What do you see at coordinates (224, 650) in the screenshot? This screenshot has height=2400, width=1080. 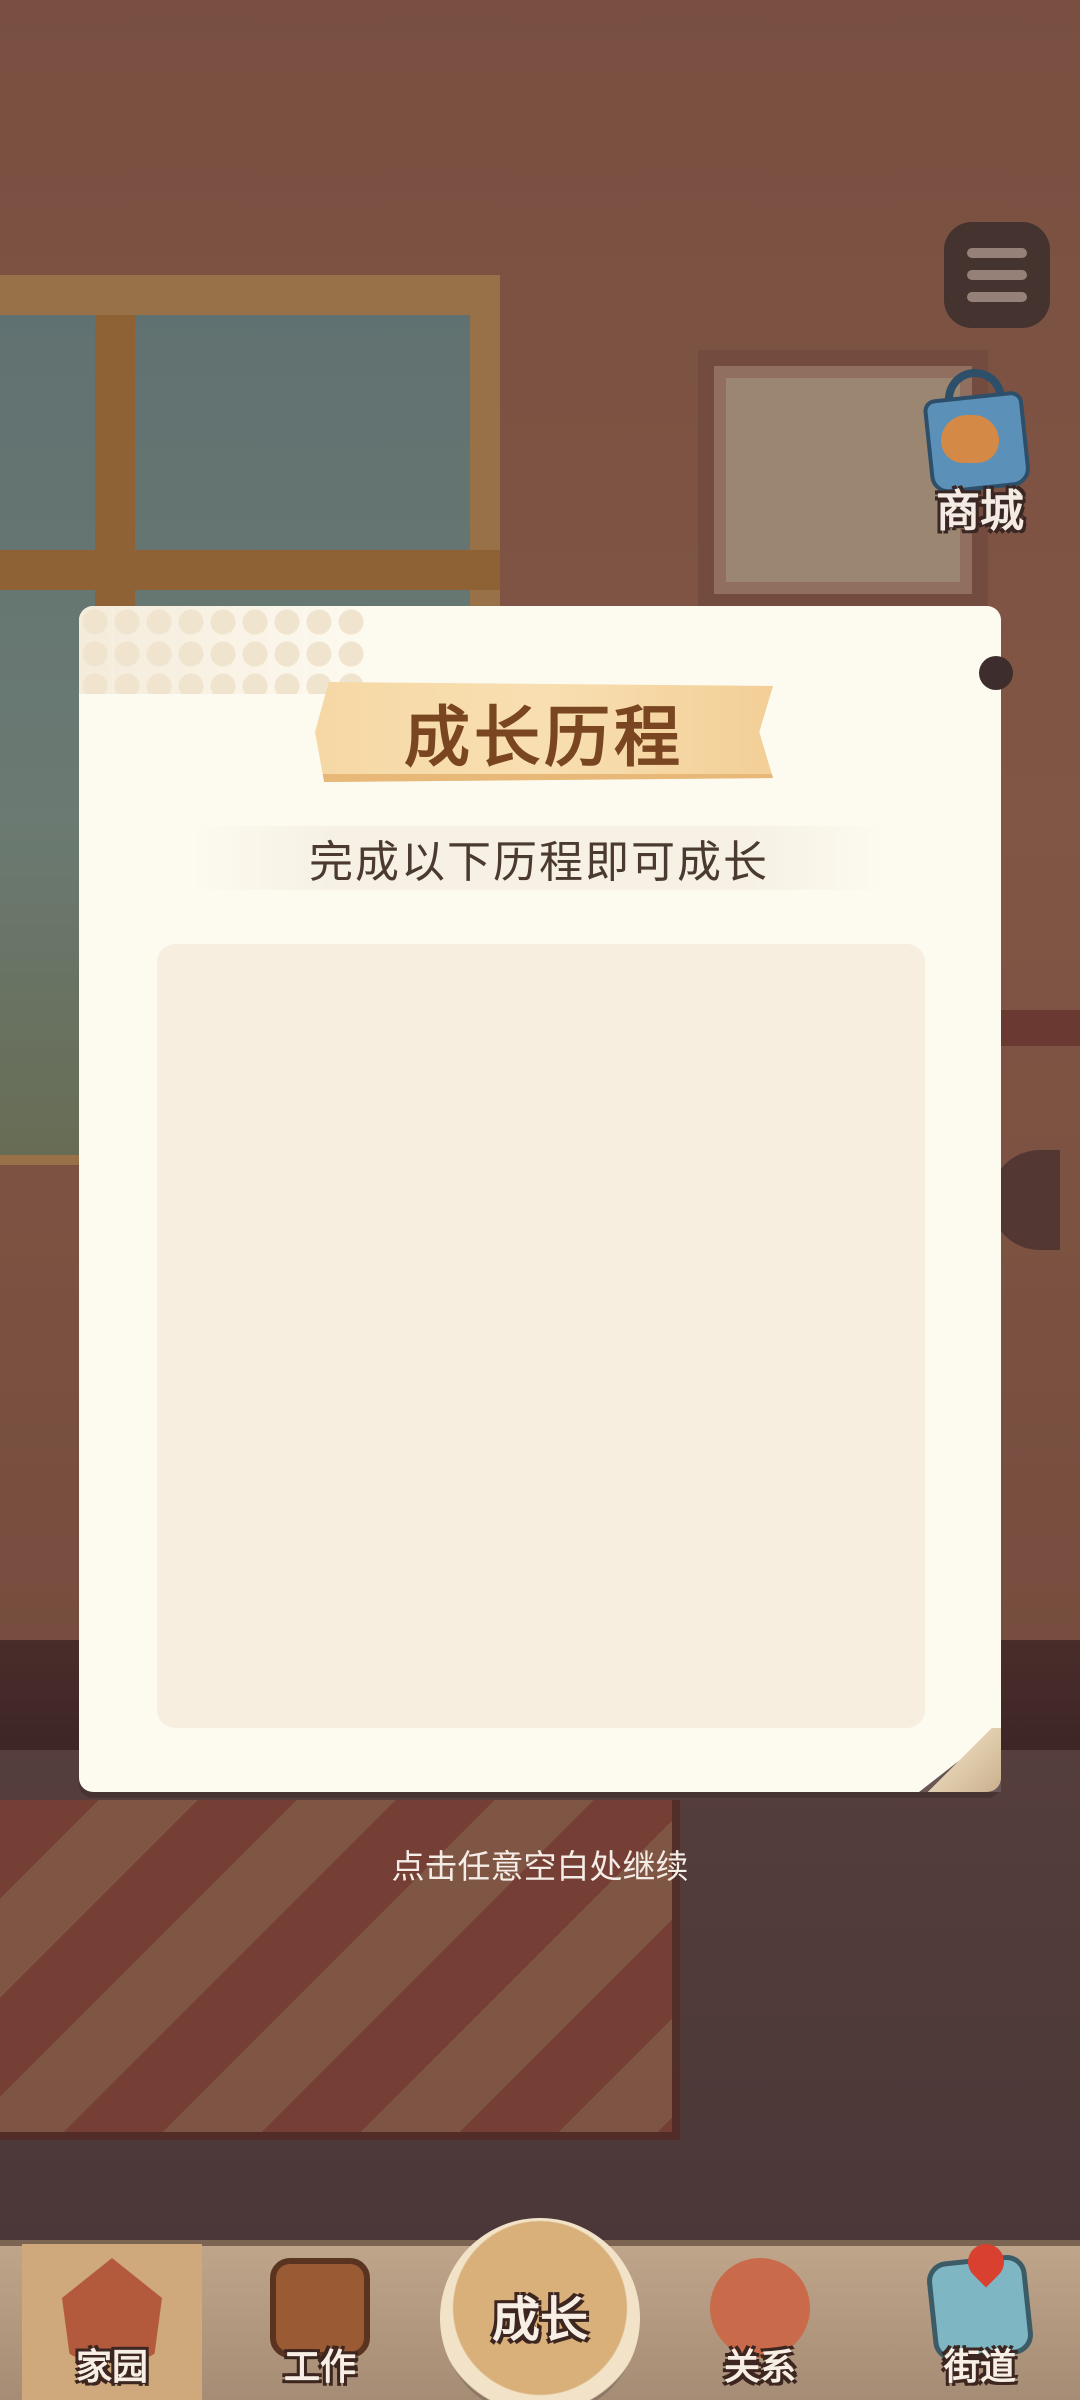 I see `decorative-dots` at bounding box center [224, 650].